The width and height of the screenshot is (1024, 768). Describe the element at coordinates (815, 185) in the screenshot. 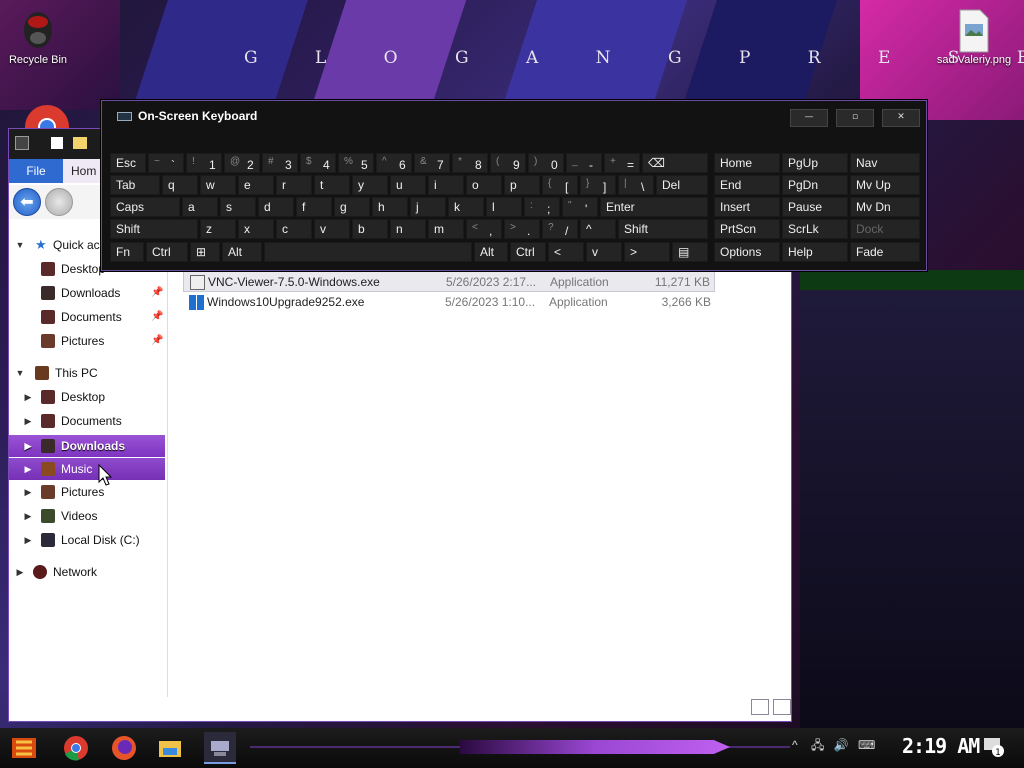

I see `osk-nav-key: PgDn` at that location.